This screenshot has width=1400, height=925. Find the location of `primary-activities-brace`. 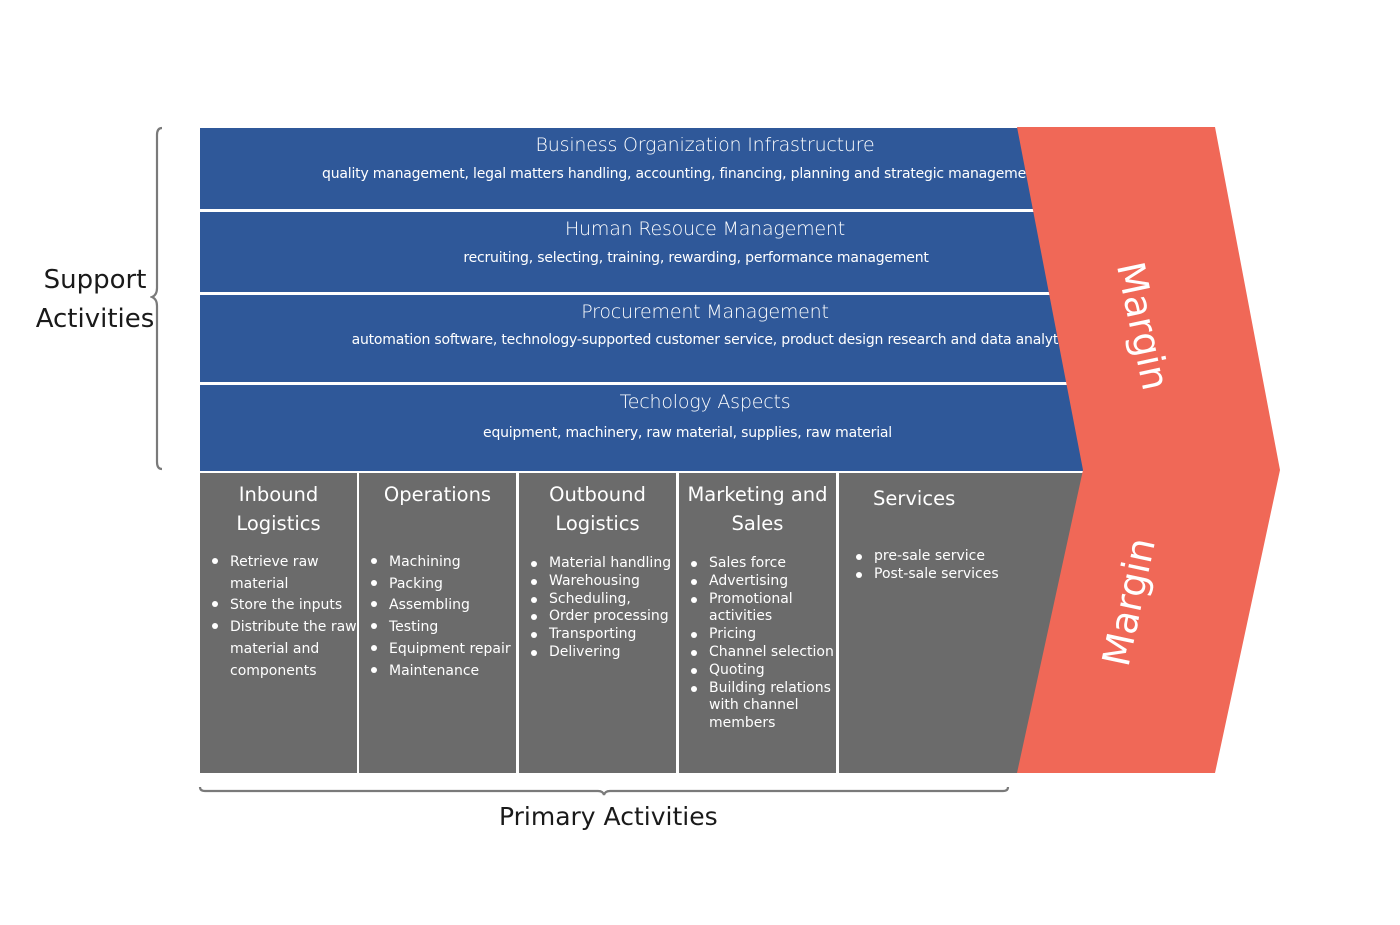

primary-activities-brace is located at coordinates (604, 791).